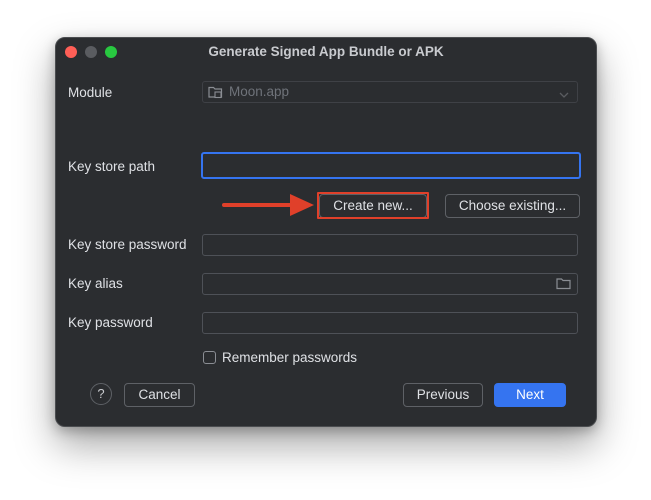 This screenshot has height=500, width=651. Describe the element at coordinates (101, 394) in the screenshot. I see `help-button: ?` at that location.